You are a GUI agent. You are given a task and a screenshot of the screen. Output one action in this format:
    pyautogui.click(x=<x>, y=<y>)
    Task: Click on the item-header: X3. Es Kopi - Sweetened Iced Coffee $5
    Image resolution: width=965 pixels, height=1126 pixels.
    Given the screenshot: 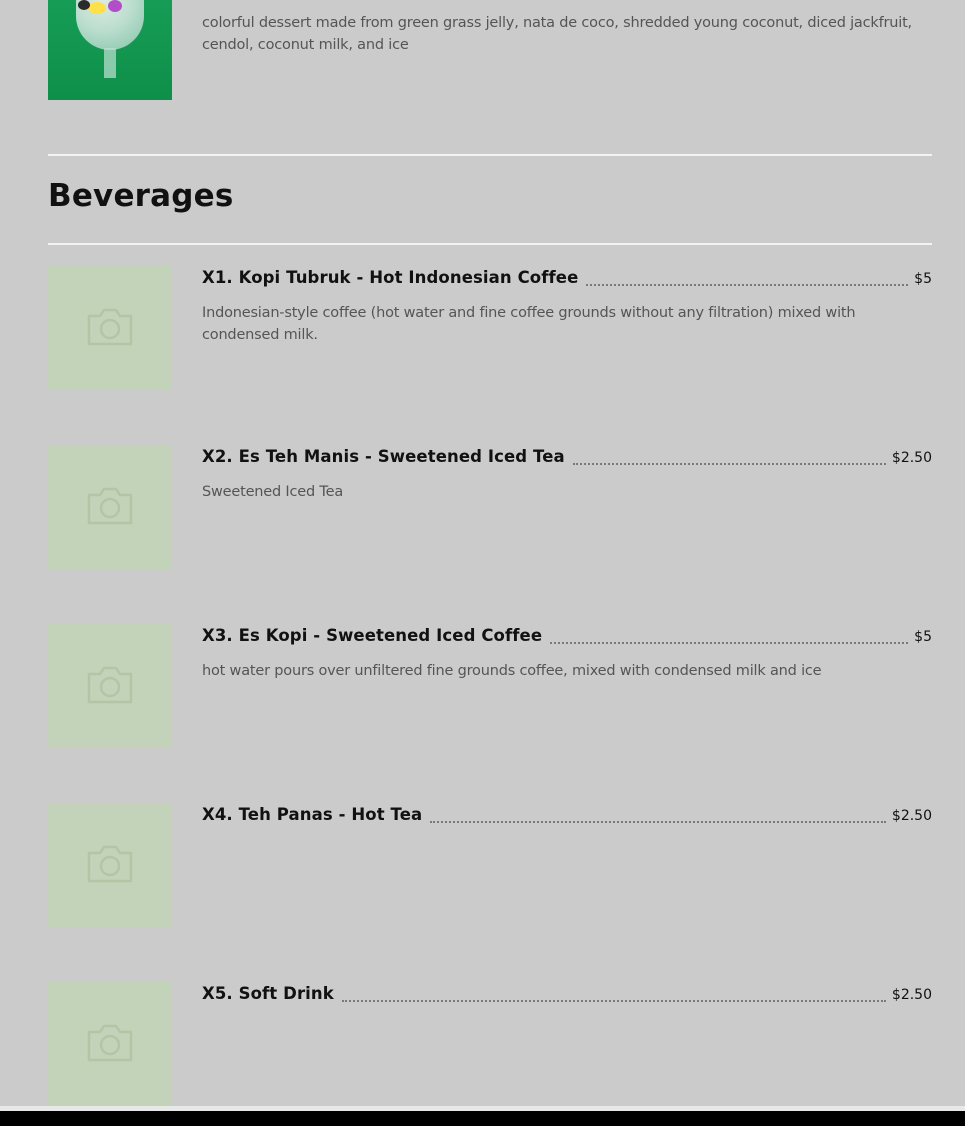 What is the action you would take?
    pyautogui.click(x=567, y=636)
    